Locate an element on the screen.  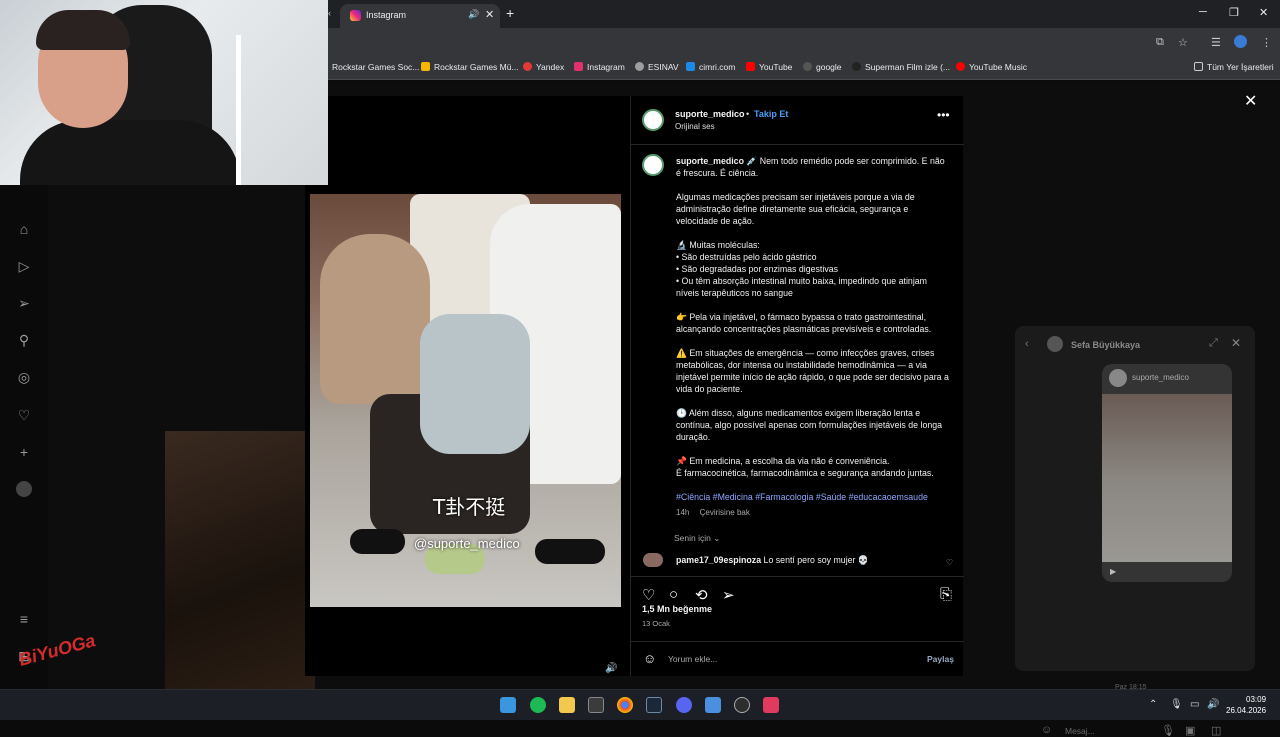
comment-like-icon: ♡ is located at coordinates (949, 562).